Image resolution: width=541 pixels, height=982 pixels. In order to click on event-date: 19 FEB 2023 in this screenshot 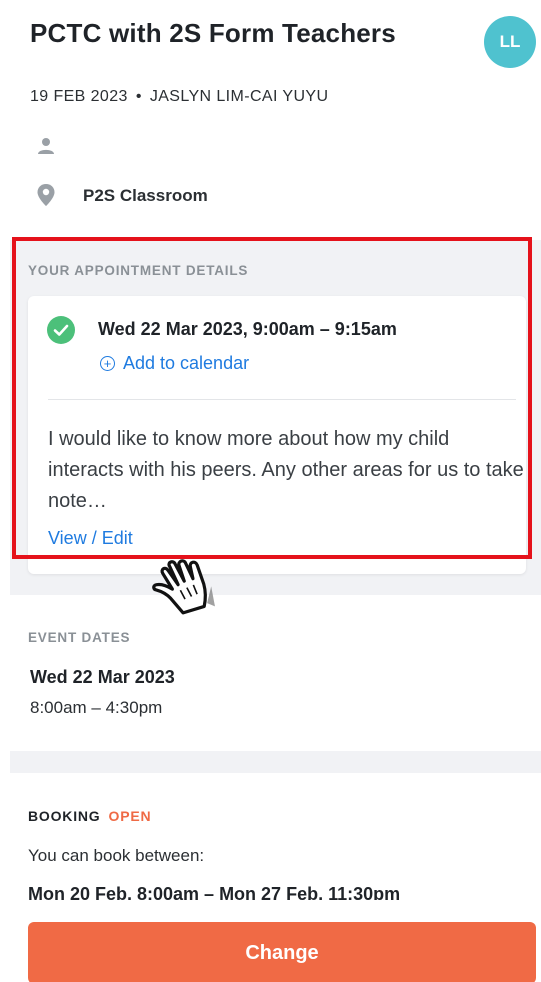, I will do `click(79, 96)`.